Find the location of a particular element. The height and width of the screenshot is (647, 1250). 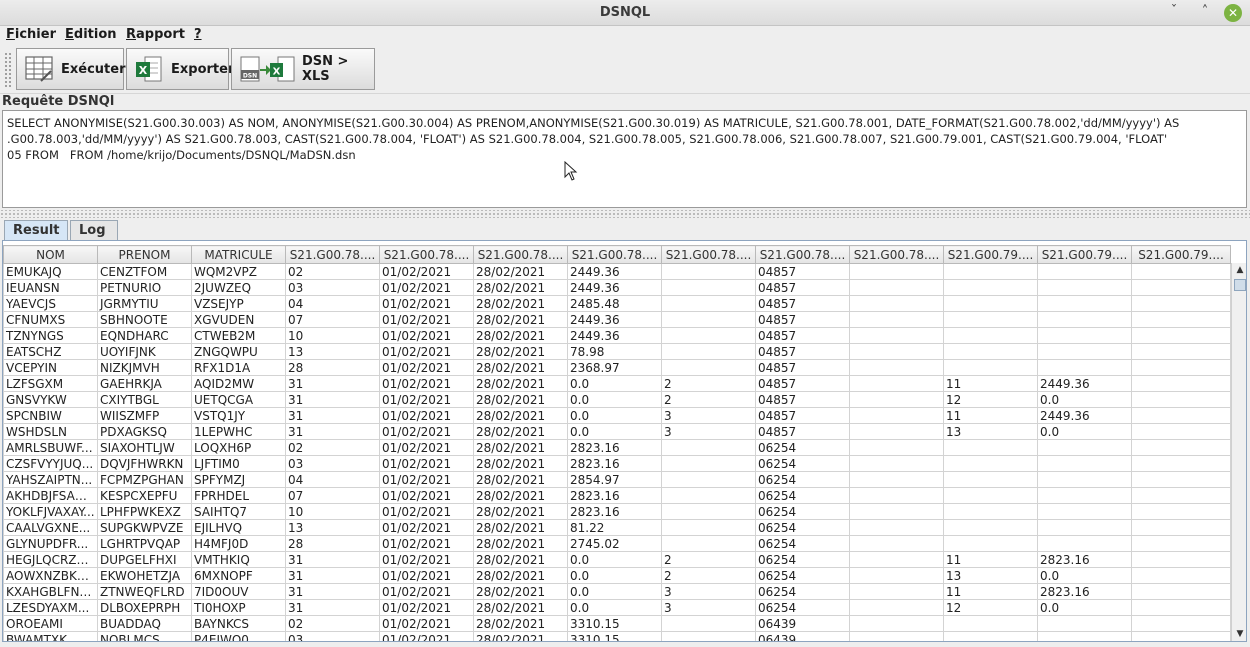

table-cell: 78.98 is located at coordinates (614, 351).